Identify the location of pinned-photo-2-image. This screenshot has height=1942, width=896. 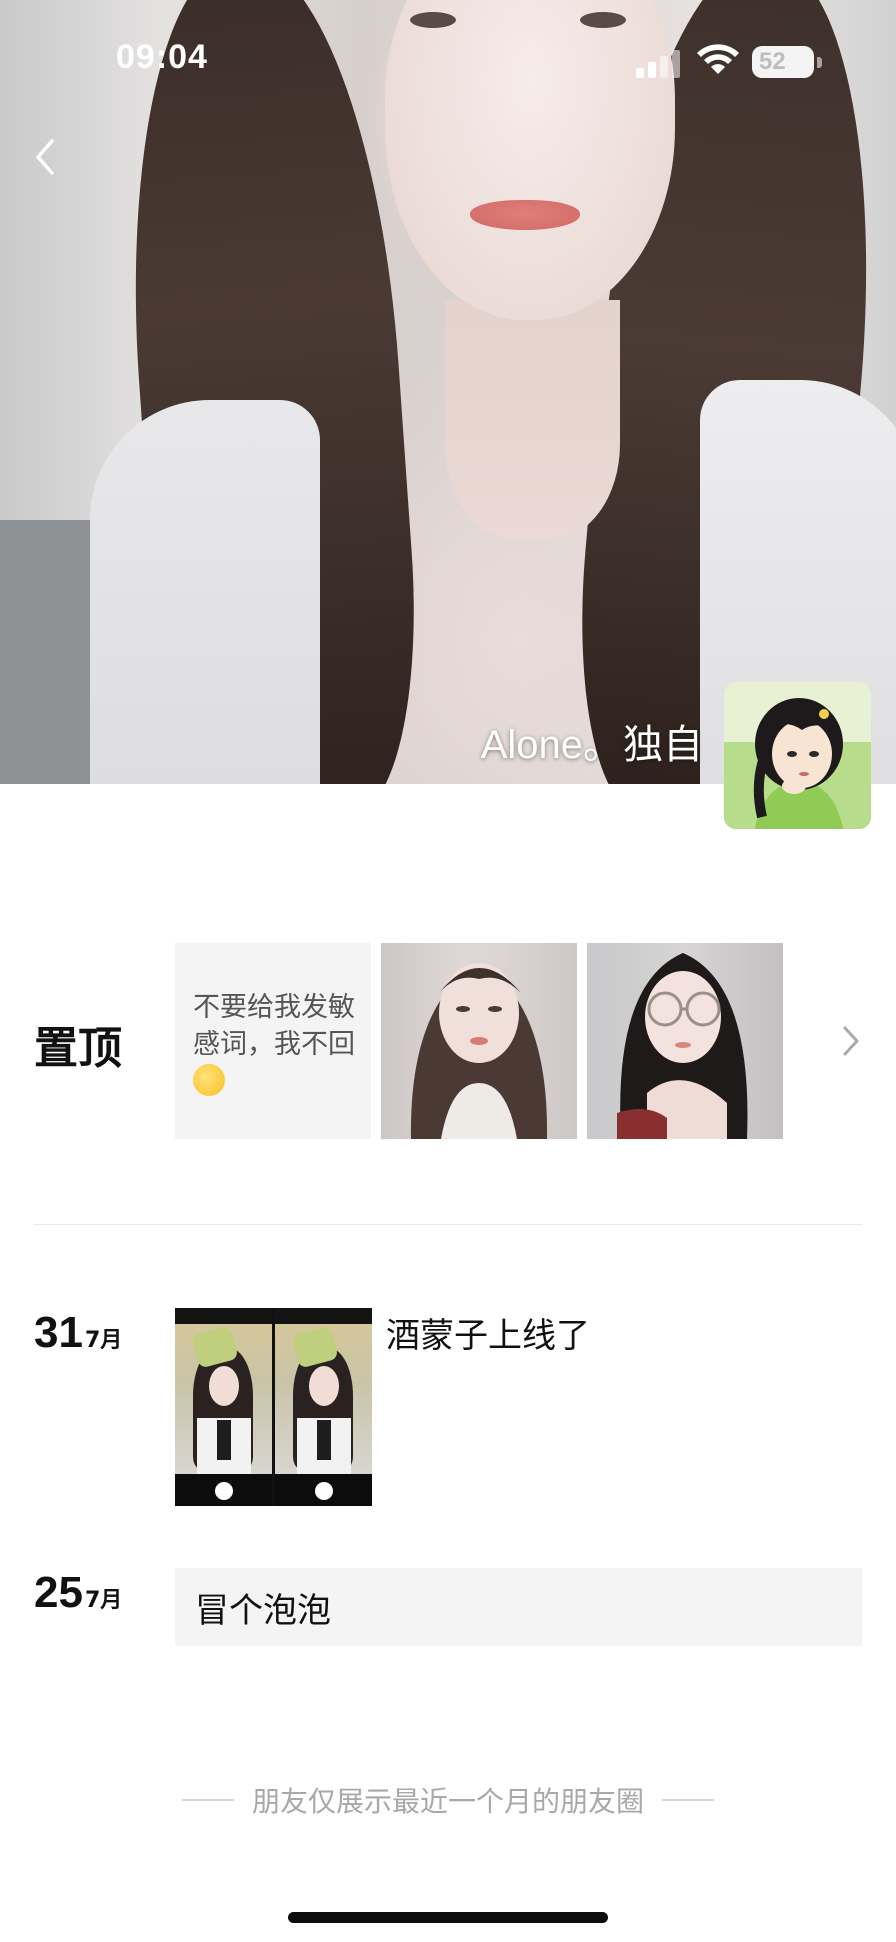
(682, 1046).